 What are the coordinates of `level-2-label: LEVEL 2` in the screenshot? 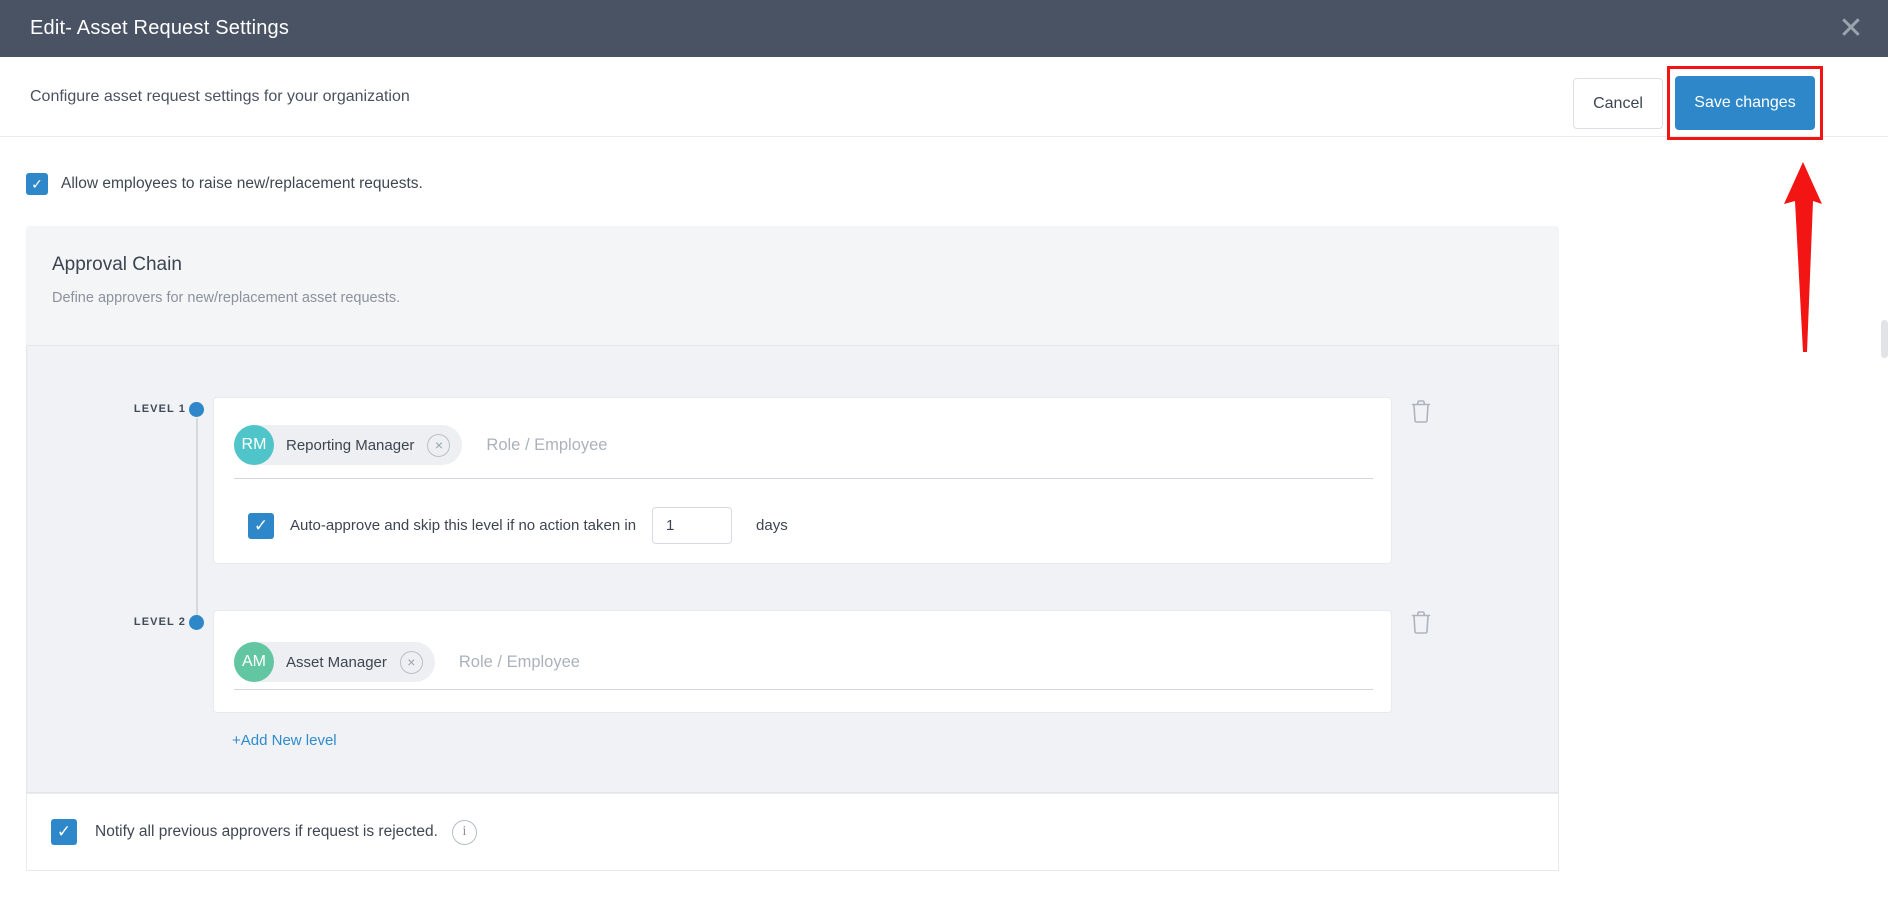 It's located at (159, 622).